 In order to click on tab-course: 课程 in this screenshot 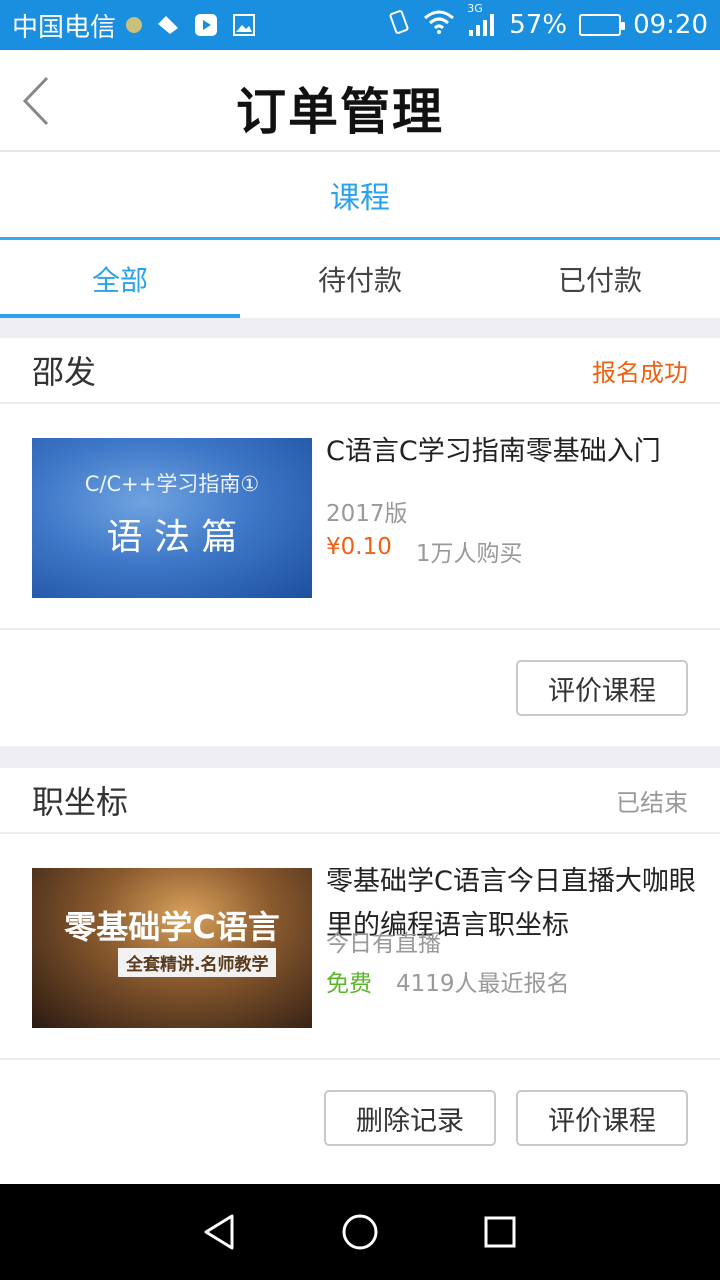, I will do `click(360, 195)`.